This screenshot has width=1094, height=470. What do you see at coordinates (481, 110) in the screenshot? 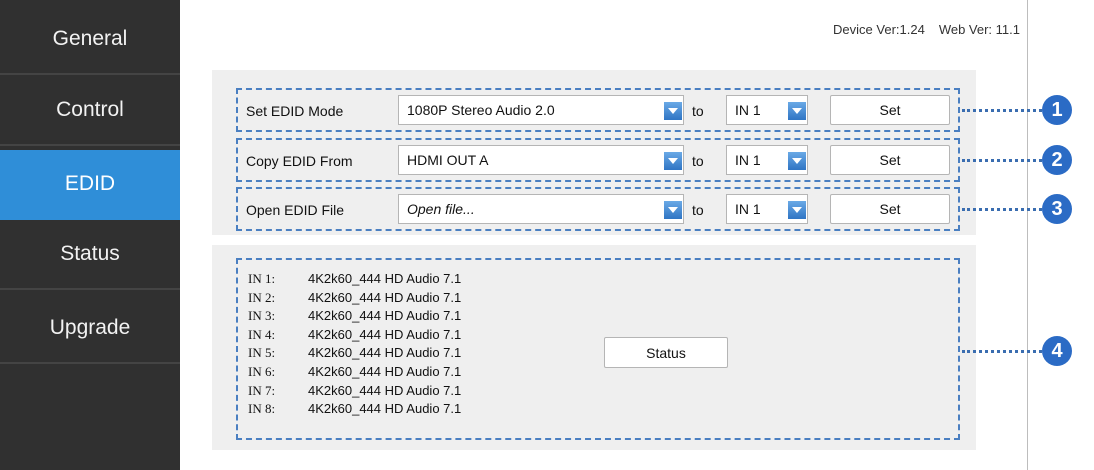
I see `edid-mode-value: 1080P Stereo Audio 2.0` at bounding box center [481, 110].